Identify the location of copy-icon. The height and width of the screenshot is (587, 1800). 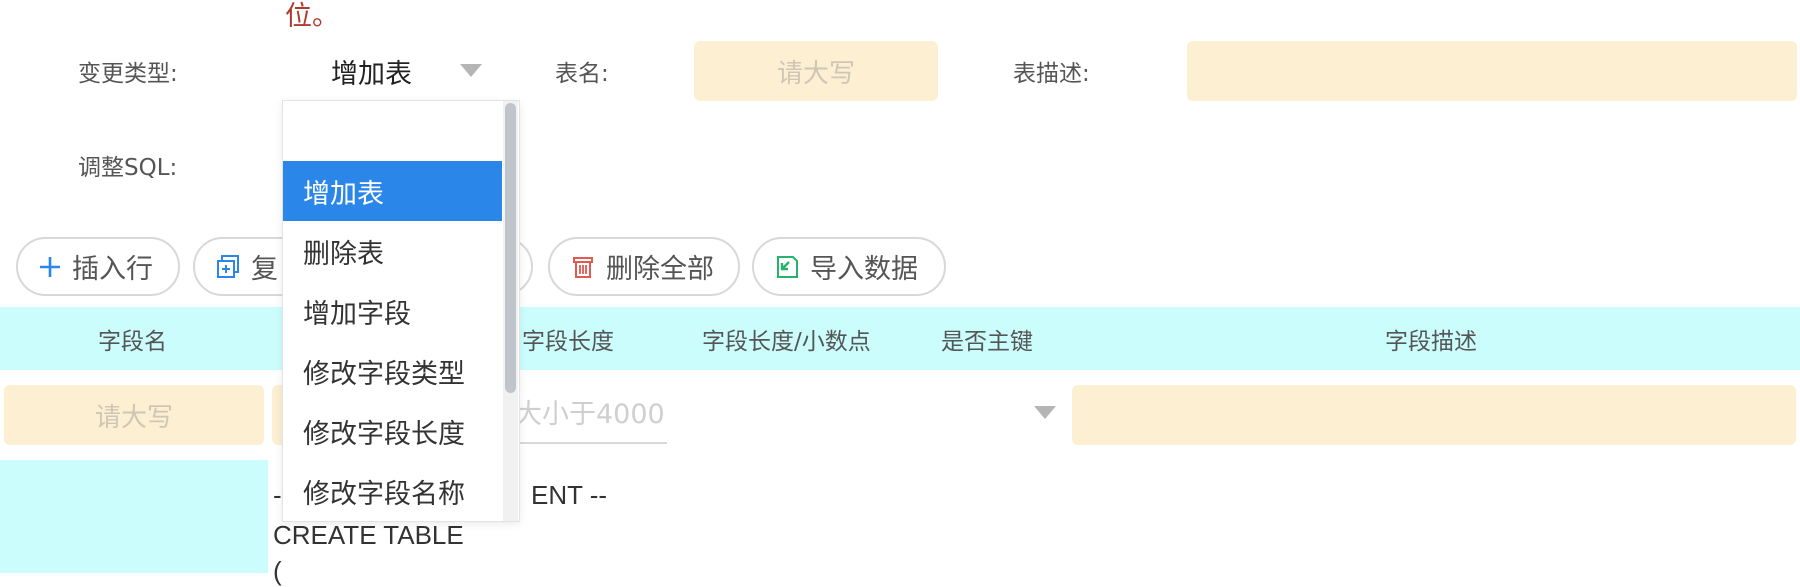
(228, 267).